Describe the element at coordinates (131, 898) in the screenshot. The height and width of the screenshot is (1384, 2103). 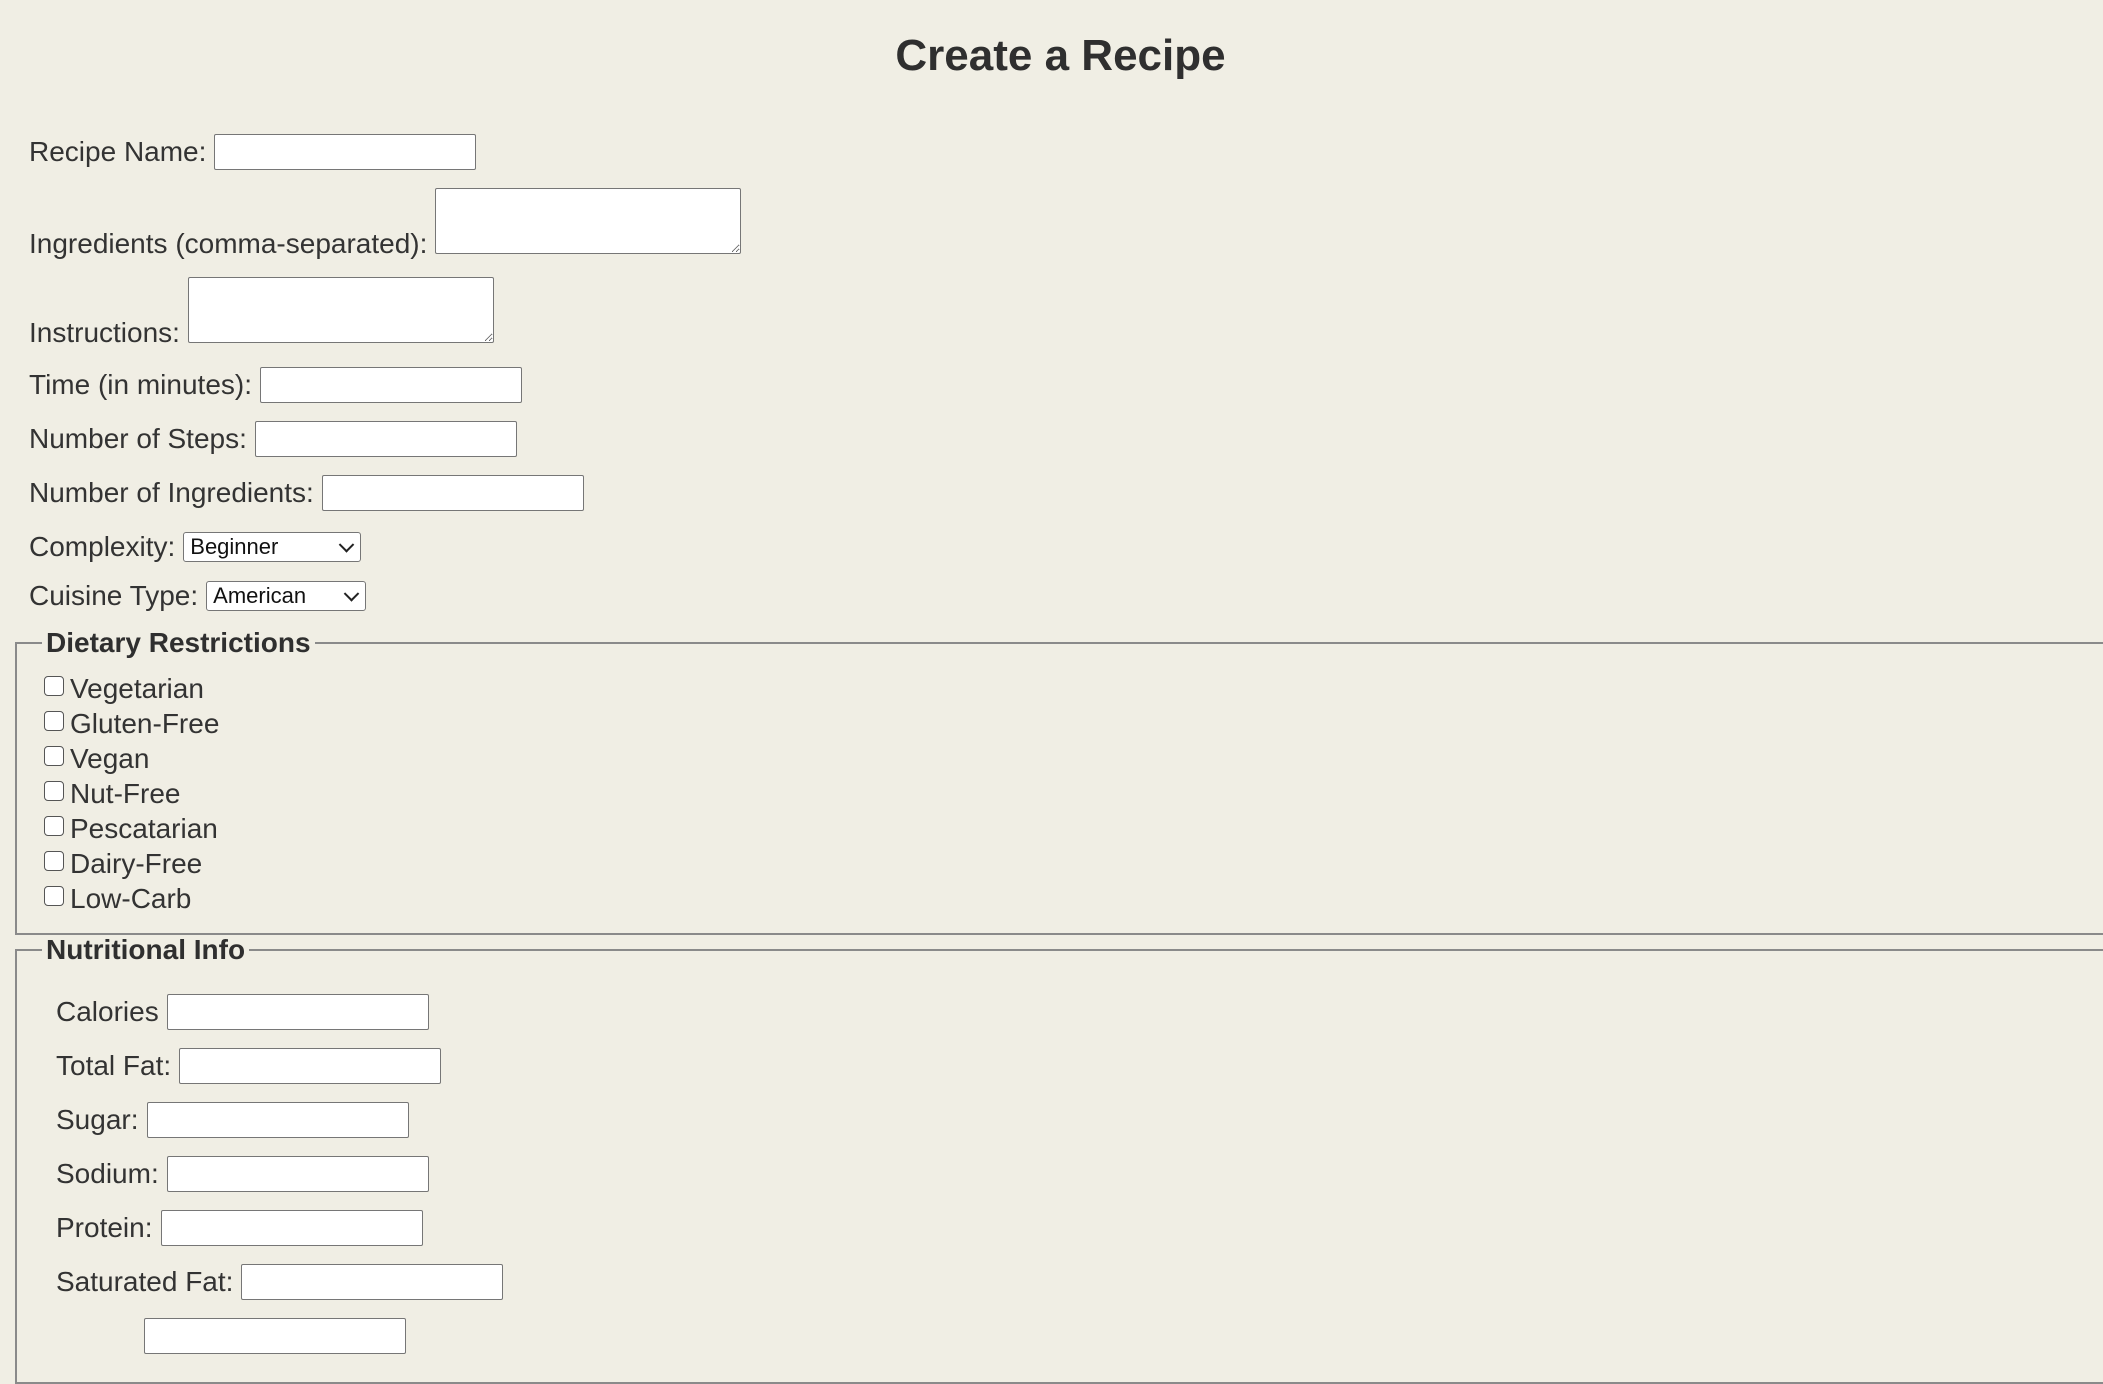
I see `dietary-option-label: Low-Carb` at that location.